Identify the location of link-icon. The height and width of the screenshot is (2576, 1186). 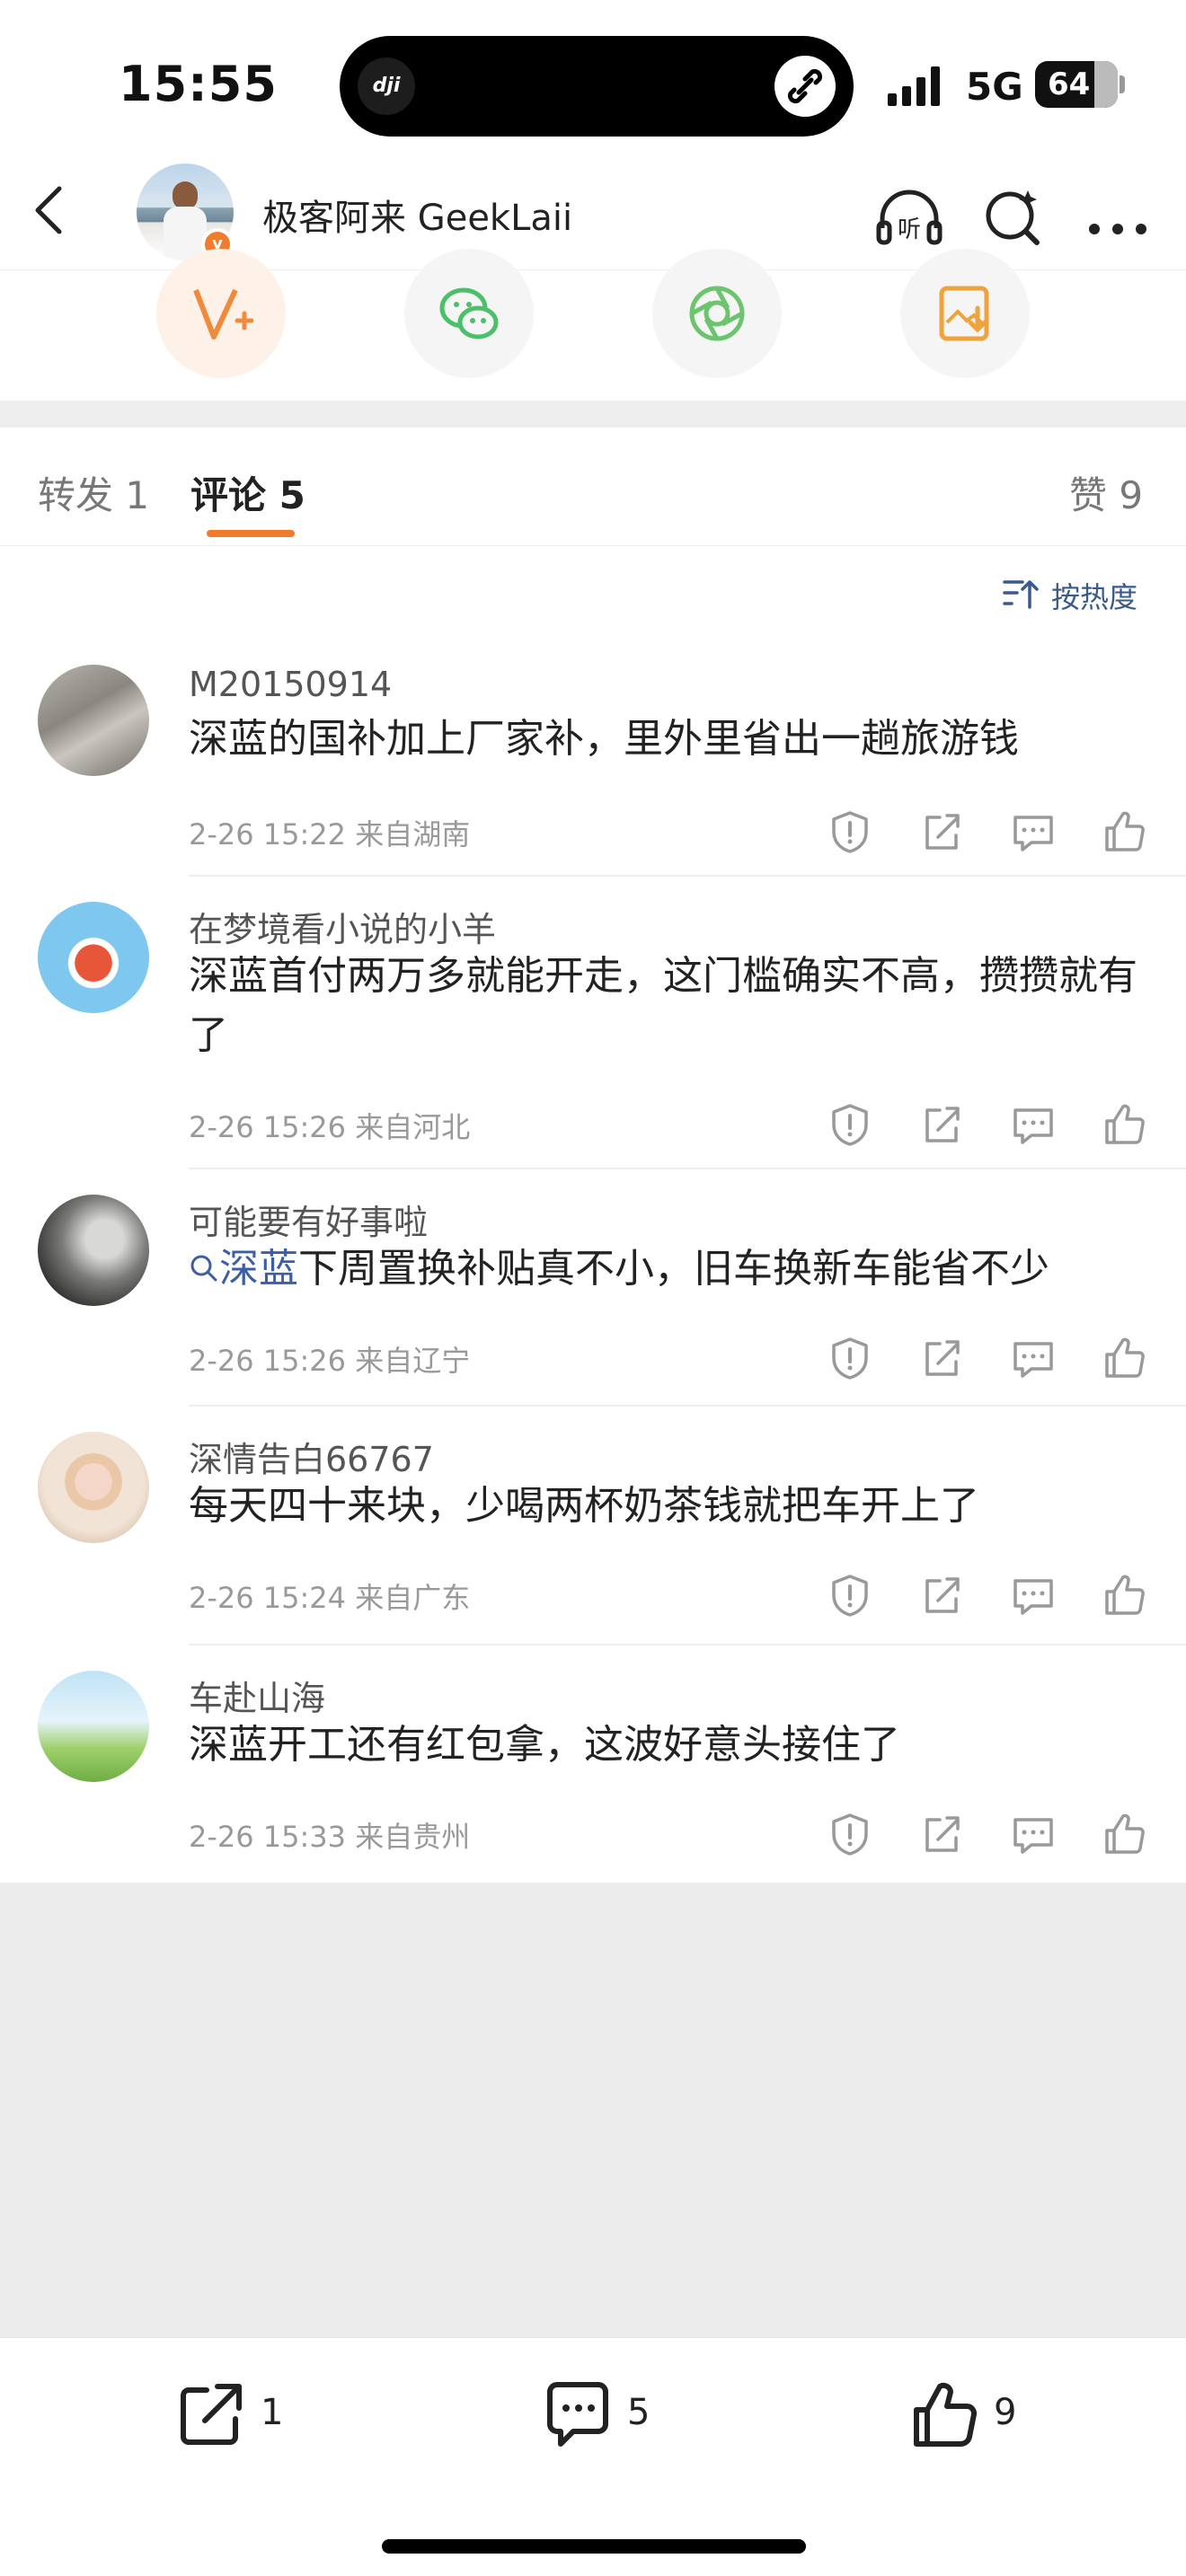
(805, 86).